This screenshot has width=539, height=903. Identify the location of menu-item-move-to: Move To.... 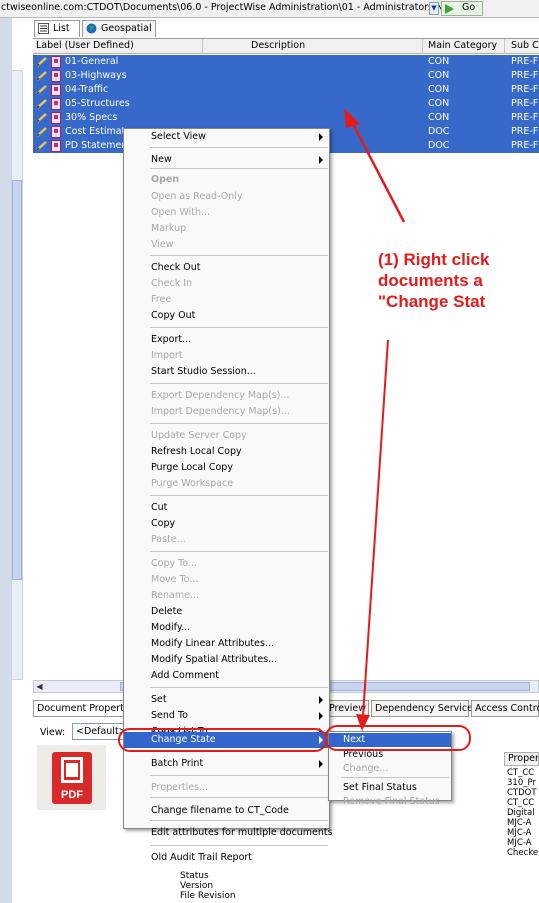
(226, 580).